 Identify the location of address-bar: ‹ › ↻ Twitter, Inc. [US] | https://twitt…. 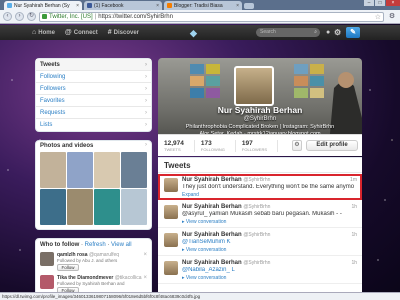
(200, 17).